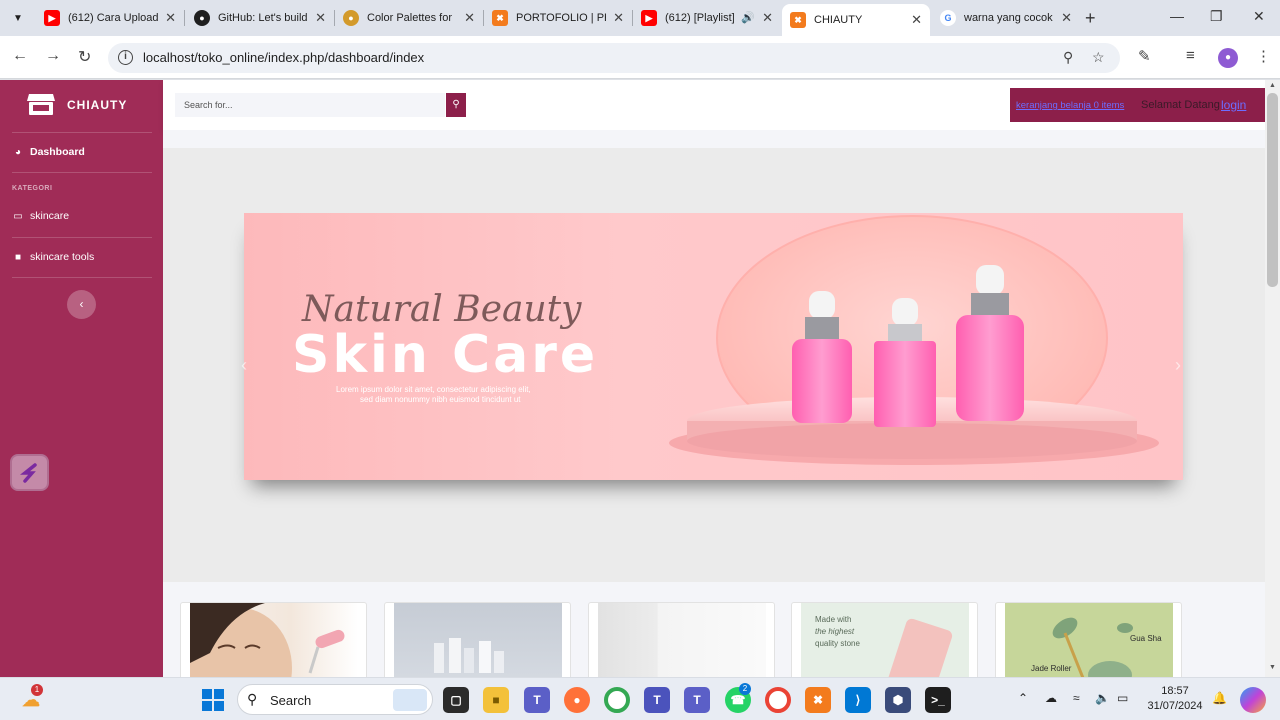 This screenshot has height=720, width=1280. What do you see at coordinates (456, 105) in the screenshot?
I see `search-button: ⚲` at bounding box center [456, 105].